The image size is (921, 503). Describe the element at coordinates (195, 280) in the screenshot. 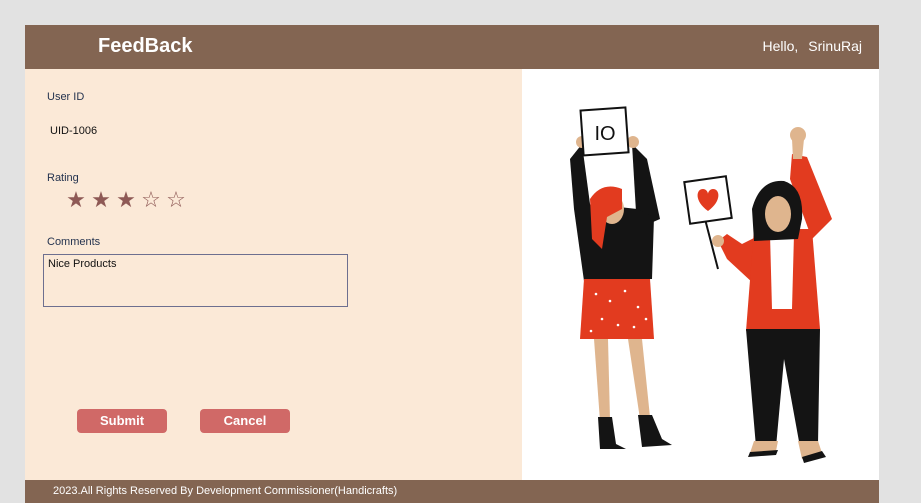

I see `comments-field: Nice Products` at that location.